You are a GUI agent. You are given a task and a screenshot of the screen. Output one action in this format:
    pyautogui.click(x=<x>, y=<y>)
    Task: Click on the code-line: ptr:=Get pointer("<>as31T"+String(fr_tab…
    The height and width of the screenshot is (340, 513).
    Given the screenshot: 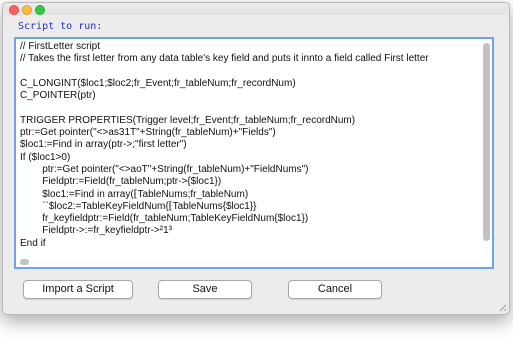 What is the action you would take?
    pyautogui.click(x=250, y=133)
    